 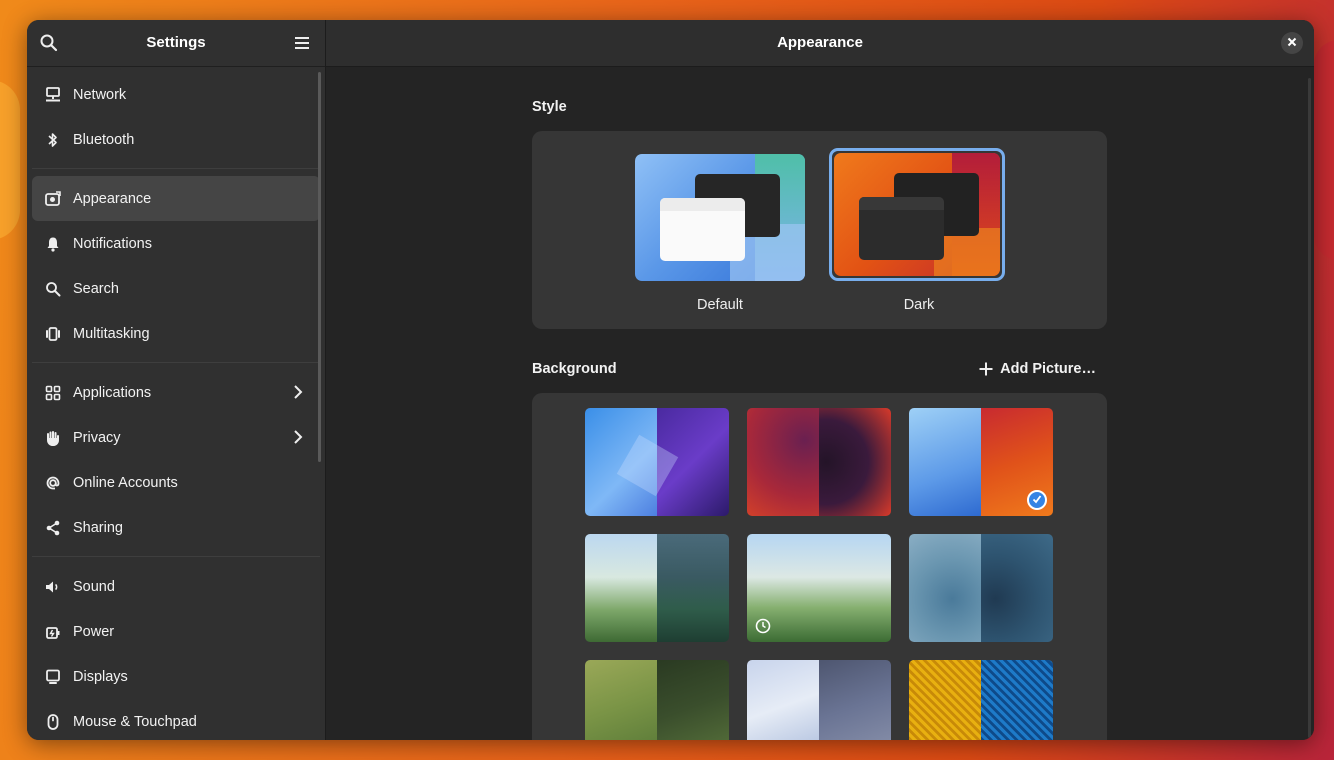 I want to click on bluetooth-icon, so click(x=53, y=140).